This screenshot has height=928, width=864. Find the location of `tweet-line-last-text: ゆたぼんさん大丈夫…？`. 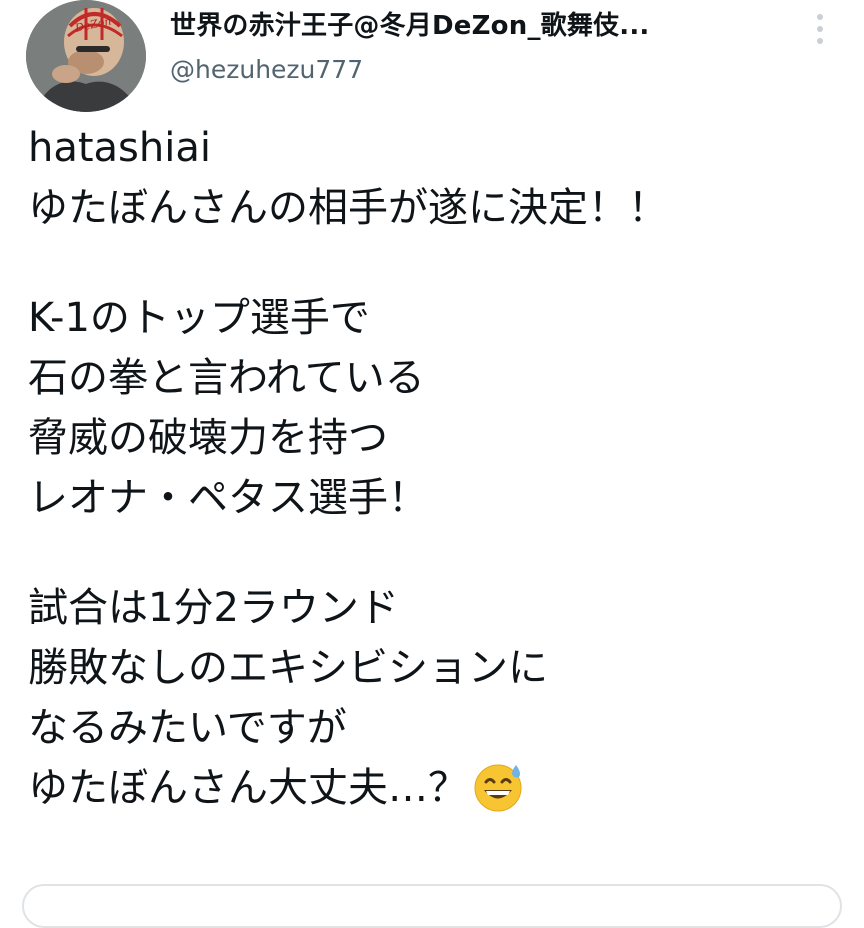

tweet-line-last-text: ゆたぼんさん大丈夫…？ is located at coordinates (248, 788).